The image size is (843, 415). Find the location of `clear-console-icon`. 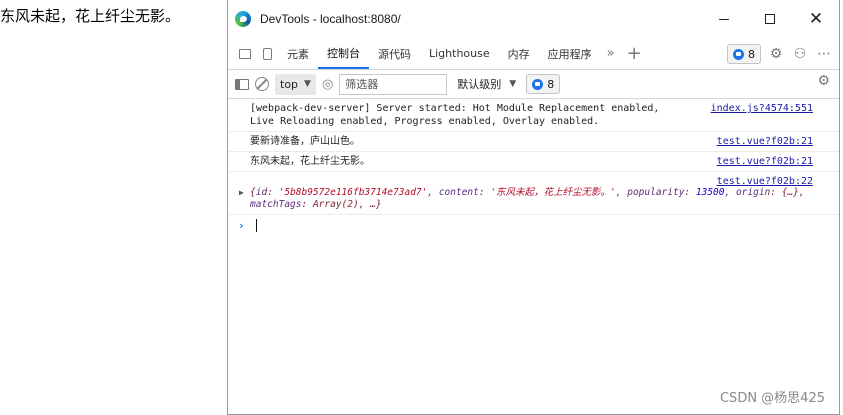

clear-console-icon is located at coordinates (262, 84).